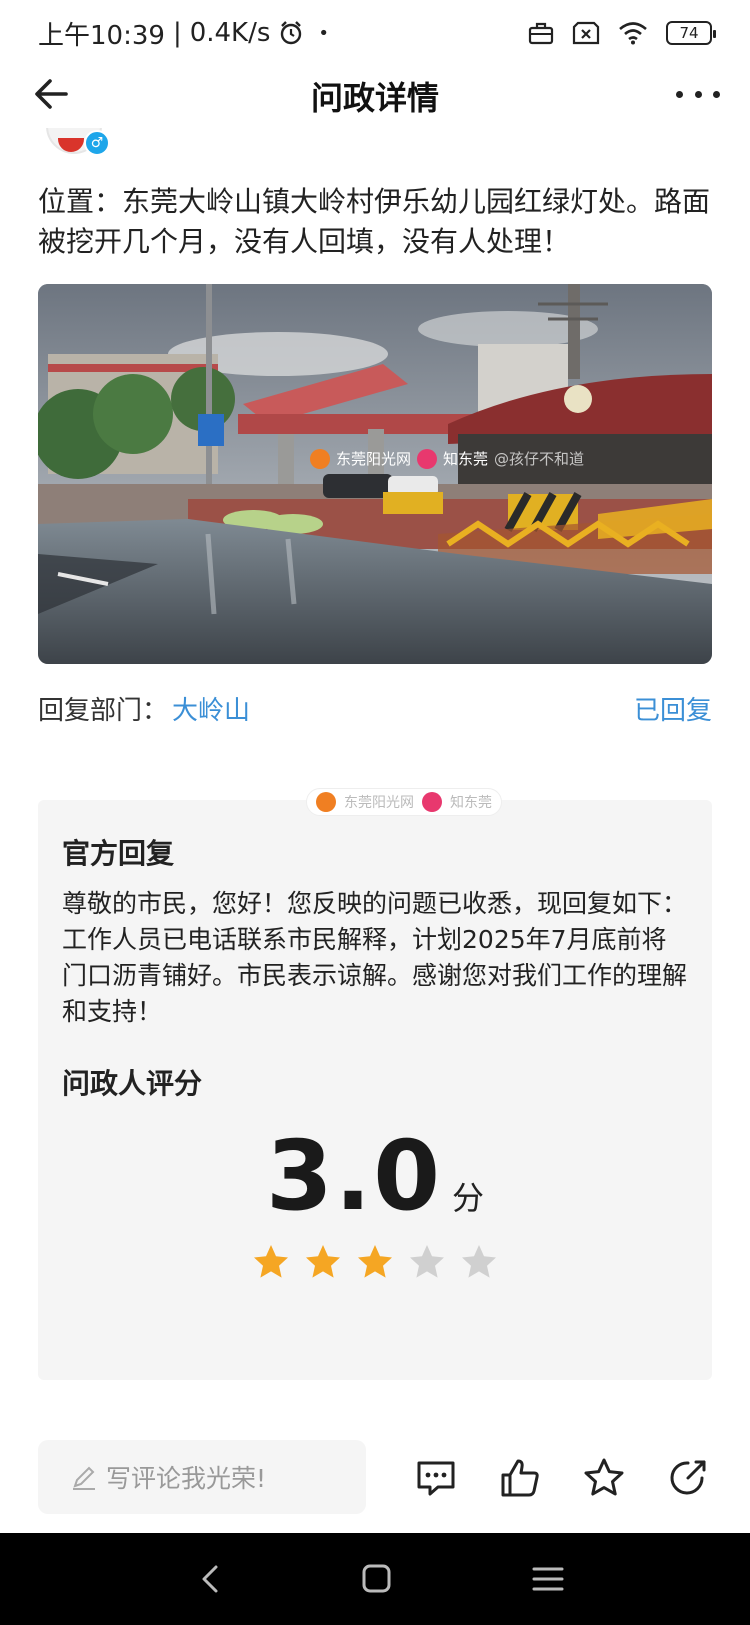 The image size is (750, 1625). I want to click on battery-icon: 74, so click(691, 33).